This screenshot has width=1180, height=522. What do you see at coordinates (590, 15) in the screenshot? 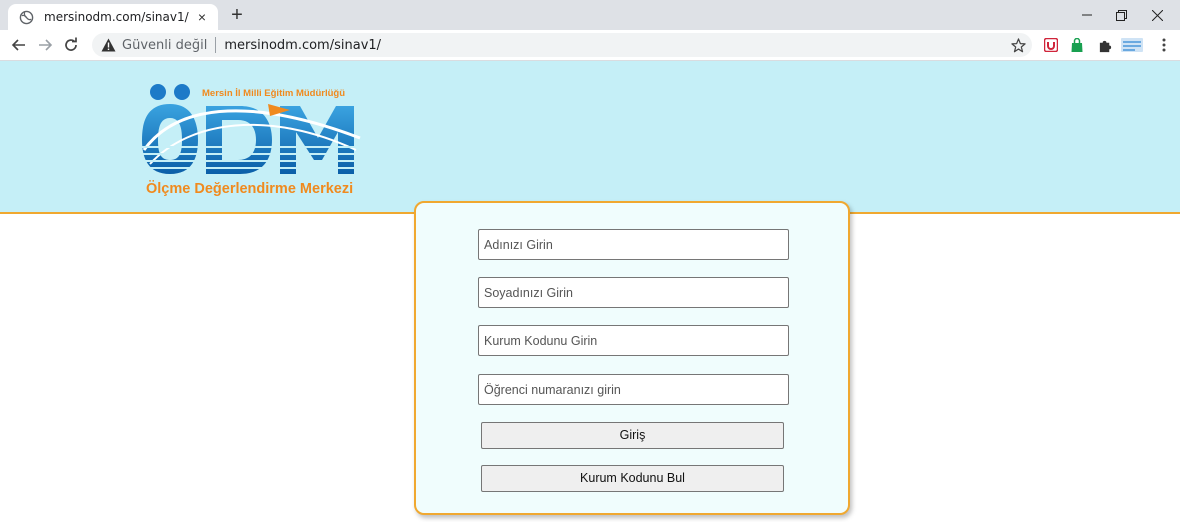
I see `tab-strip: mersinodm.com/sinav1/ × +` at bounding box center [590, 15].